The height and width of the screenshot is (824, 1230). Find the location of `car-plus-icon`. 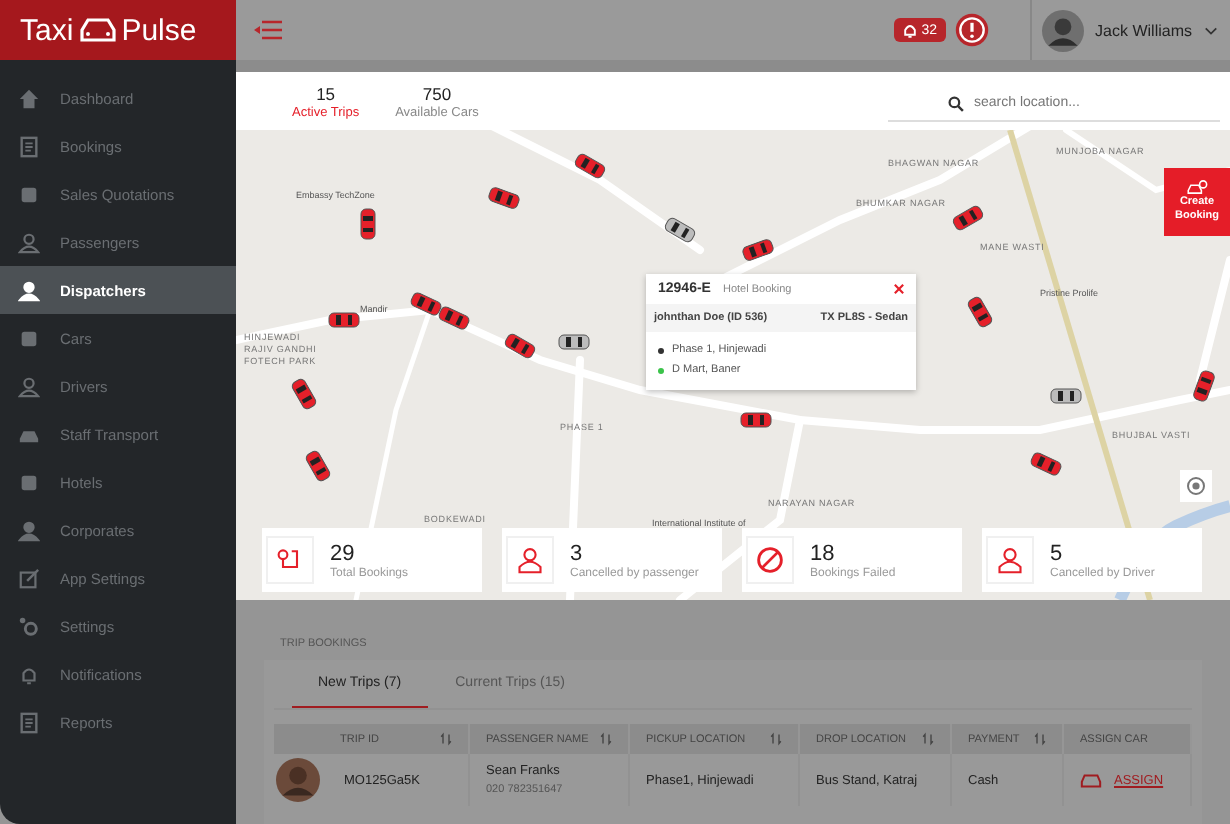

car-plus-icon is located at coordinates (1197, 187).